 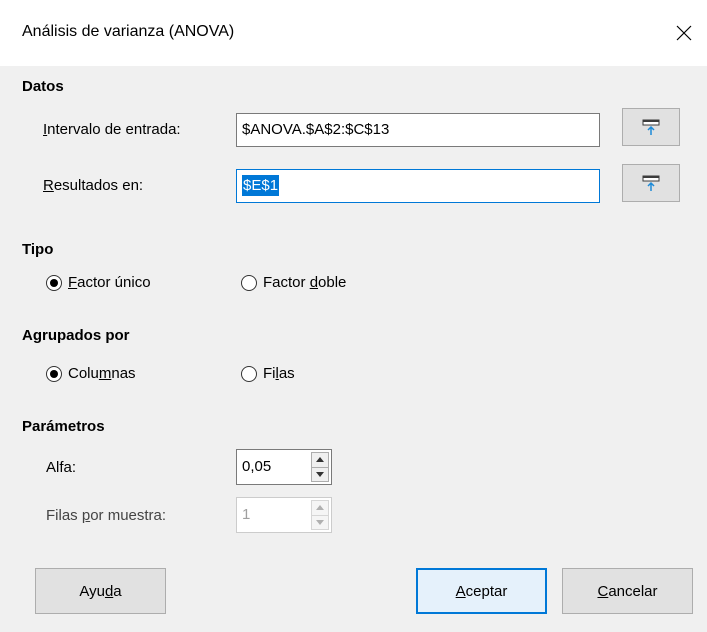 What do you see at coordinates (261, 185) in the screenshot?
I see `results-to-selected-text: $E$1` at bounding box center [261, 185].